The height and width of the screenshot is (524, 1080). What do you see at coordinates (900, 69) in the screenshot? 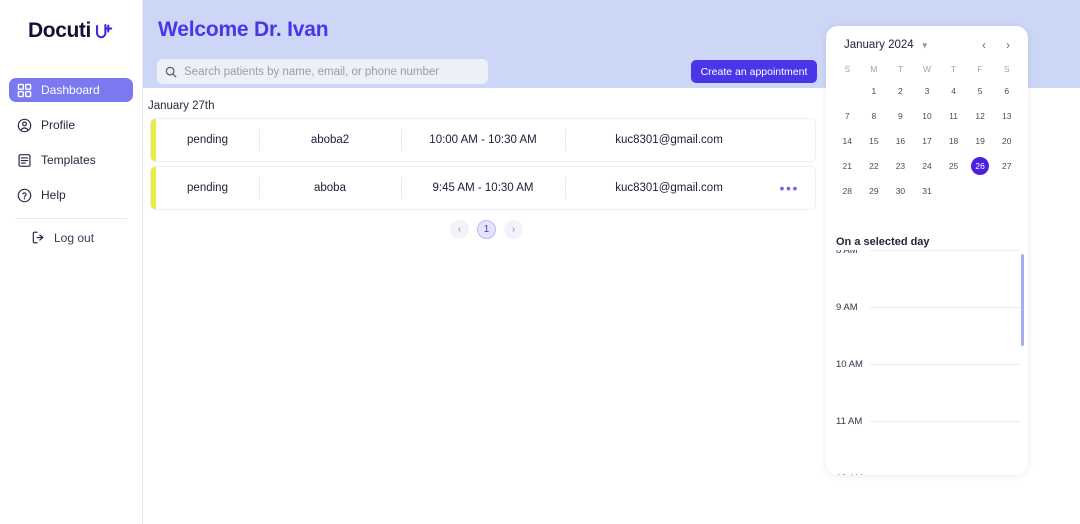
I see `calendar-weekday-2: T` at bounding box center [900, 69].